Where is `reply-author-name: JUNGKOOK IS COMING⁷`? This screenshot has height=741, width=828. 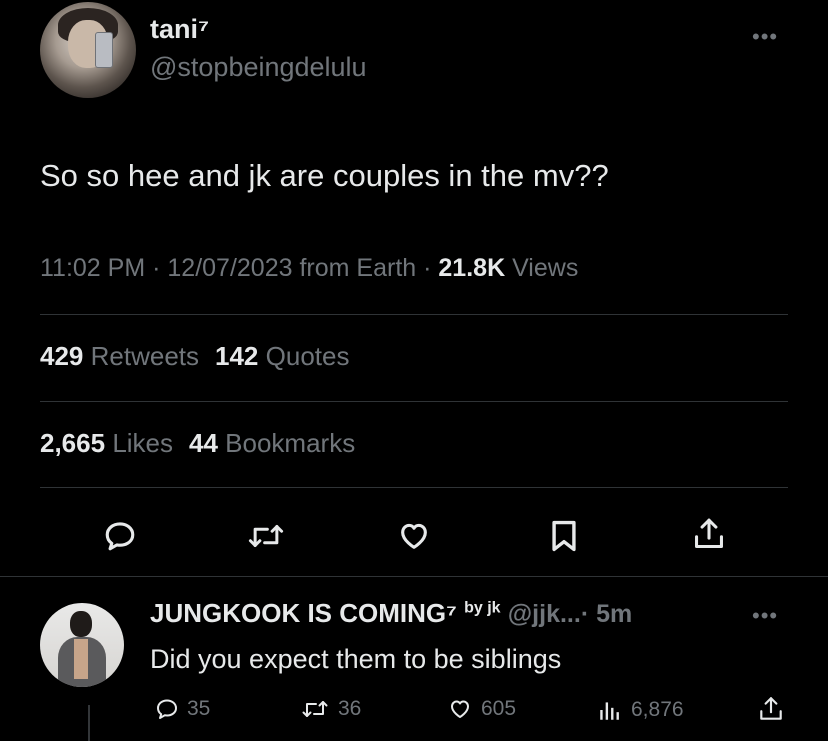
reply-author-name: JUNGKOOK IS COMING⁷ is located at coordinates (303, 613).